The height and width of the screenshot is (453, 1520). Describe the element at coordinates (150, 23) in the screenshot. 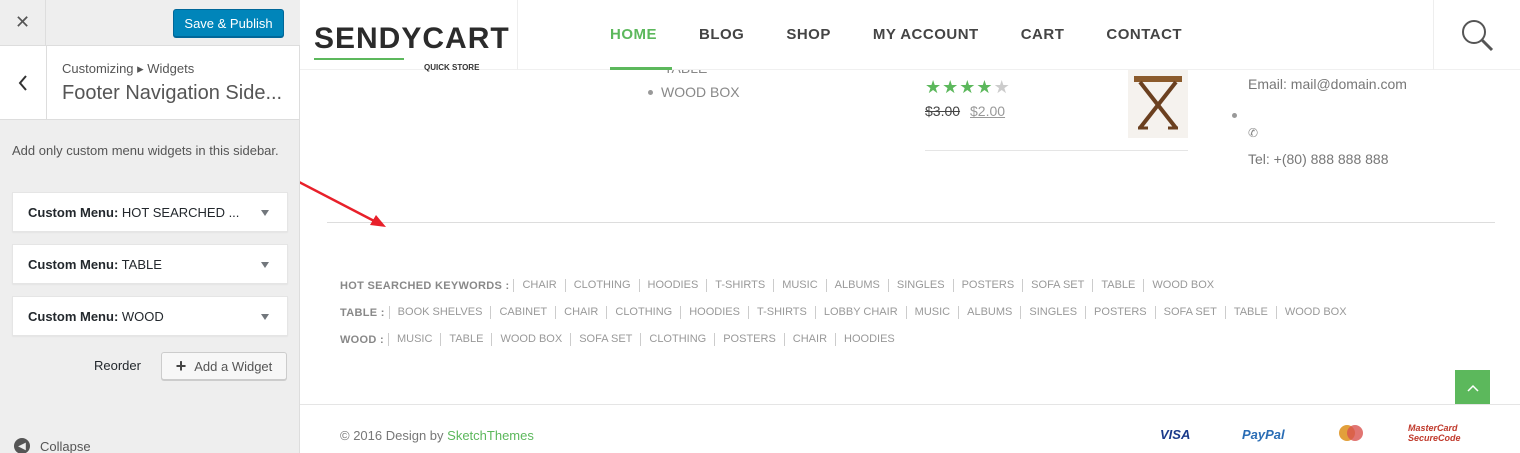

I see `customizer-header: ✕ Save & Publish` at that location.